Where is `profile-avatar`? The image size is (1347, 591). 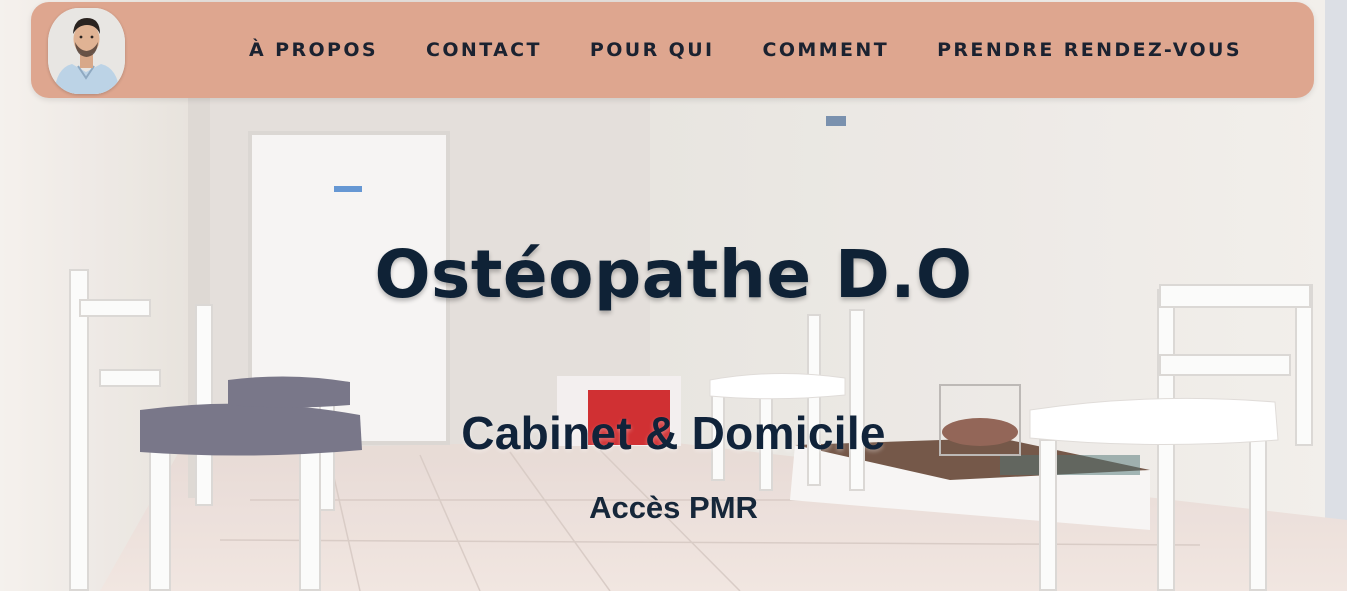
profile-avatar is located at coordinates (86, 51).